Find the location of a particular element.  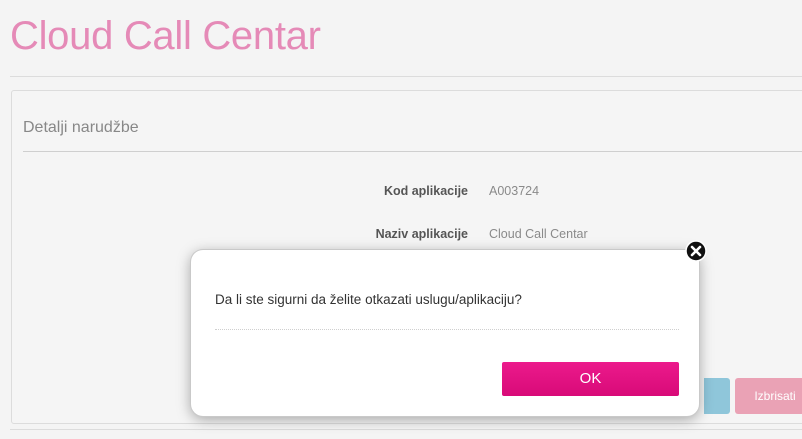

app-code-label: Kod aplikacije is located at coordinates (425, 191).